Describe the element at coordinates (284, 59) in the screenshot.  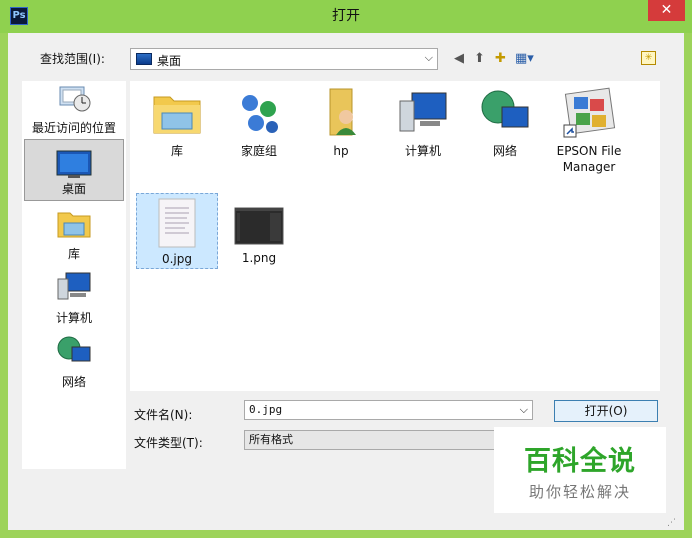
I see `look-in-combobox: 桌面 ⌵` at that location.